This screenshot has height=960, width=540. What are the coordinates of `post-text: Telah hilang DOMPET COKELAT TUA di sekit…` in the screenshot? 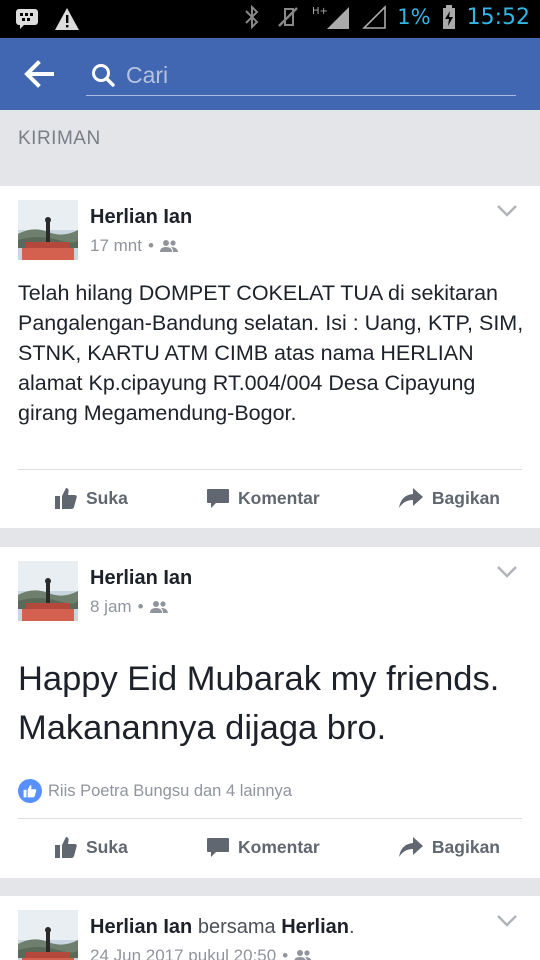 It's located at (271, 353).